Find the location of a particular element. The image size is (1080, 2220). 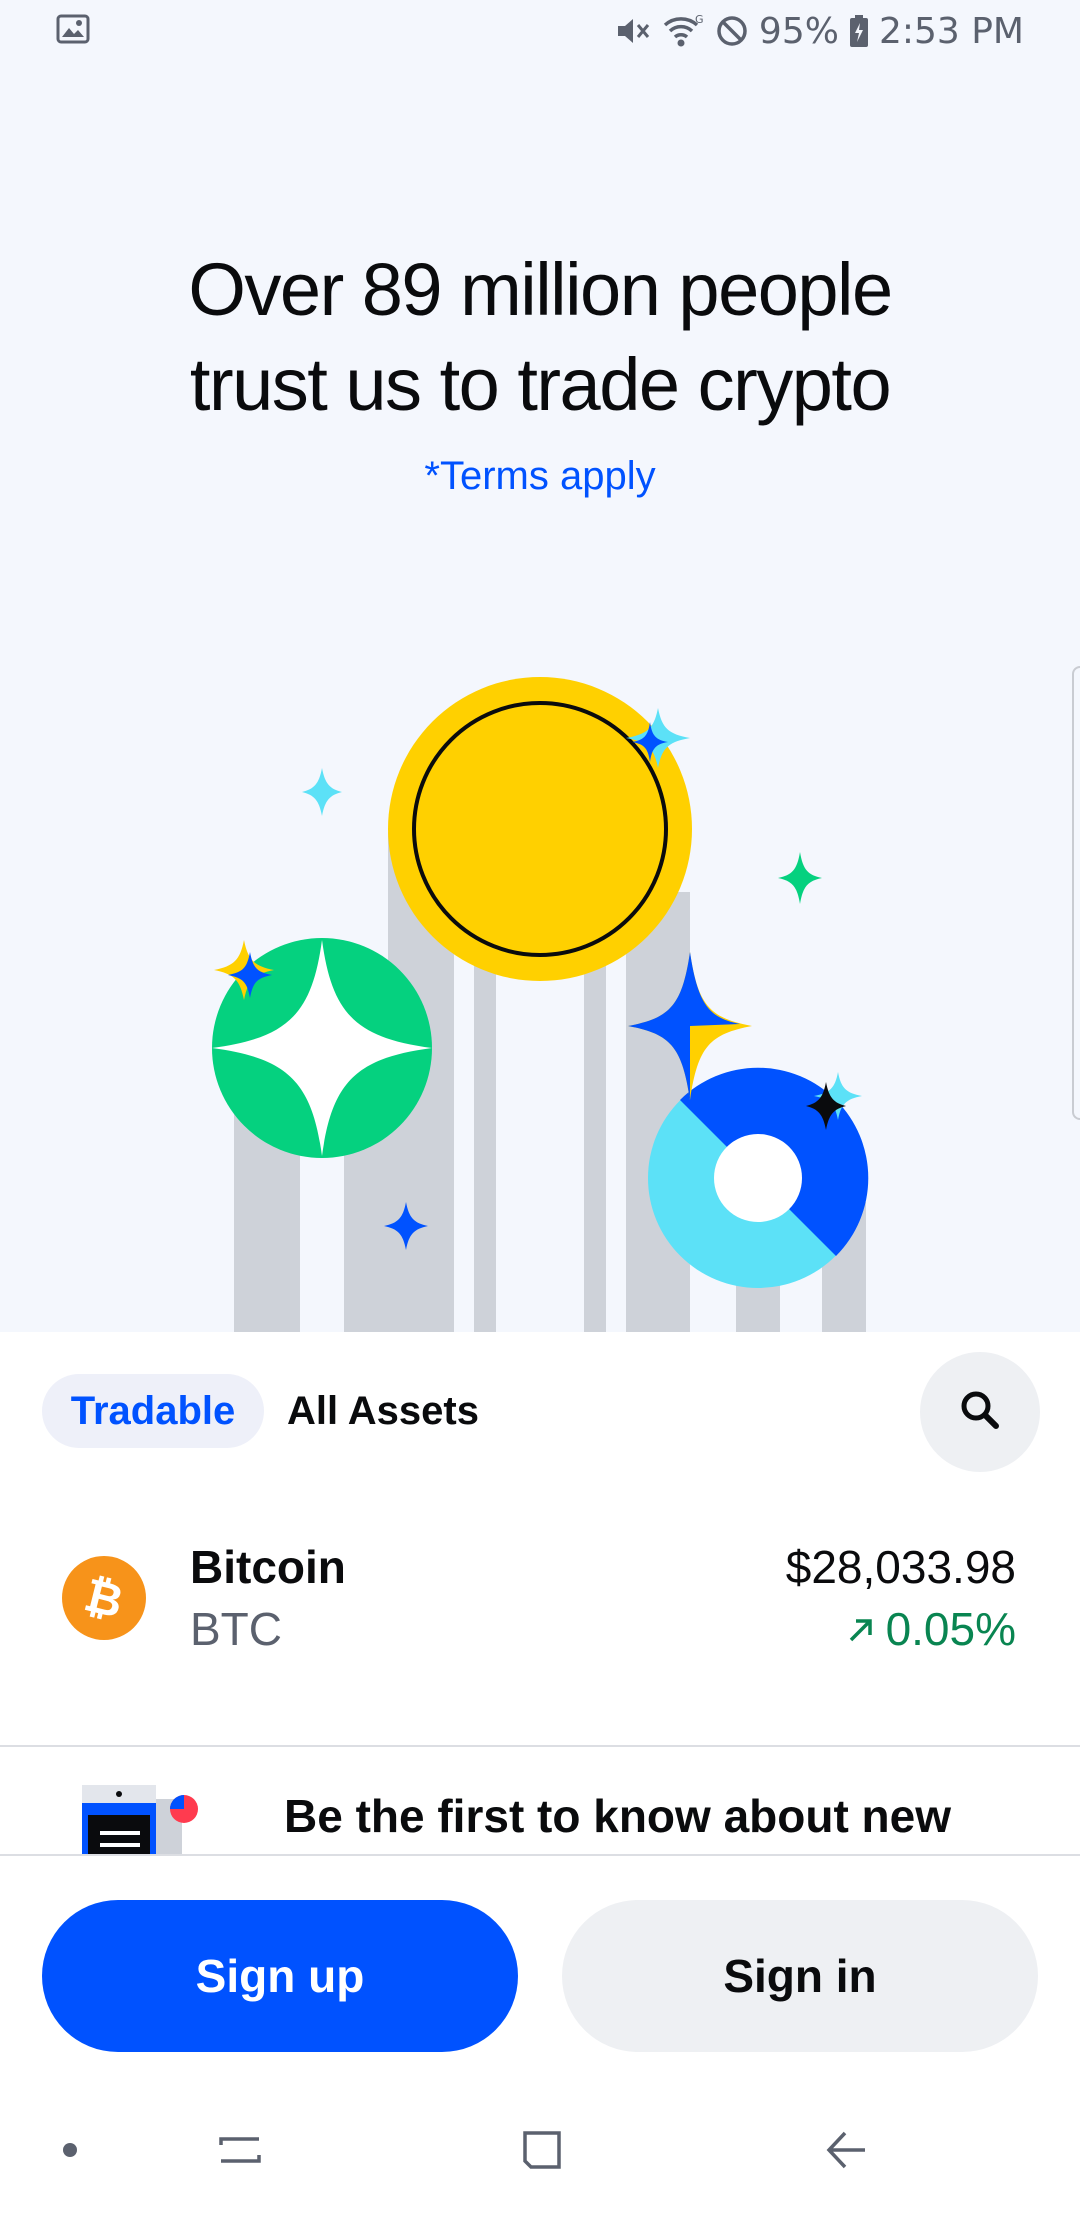

tab-tradable: Tradable is located at coordinates (153, 1411).